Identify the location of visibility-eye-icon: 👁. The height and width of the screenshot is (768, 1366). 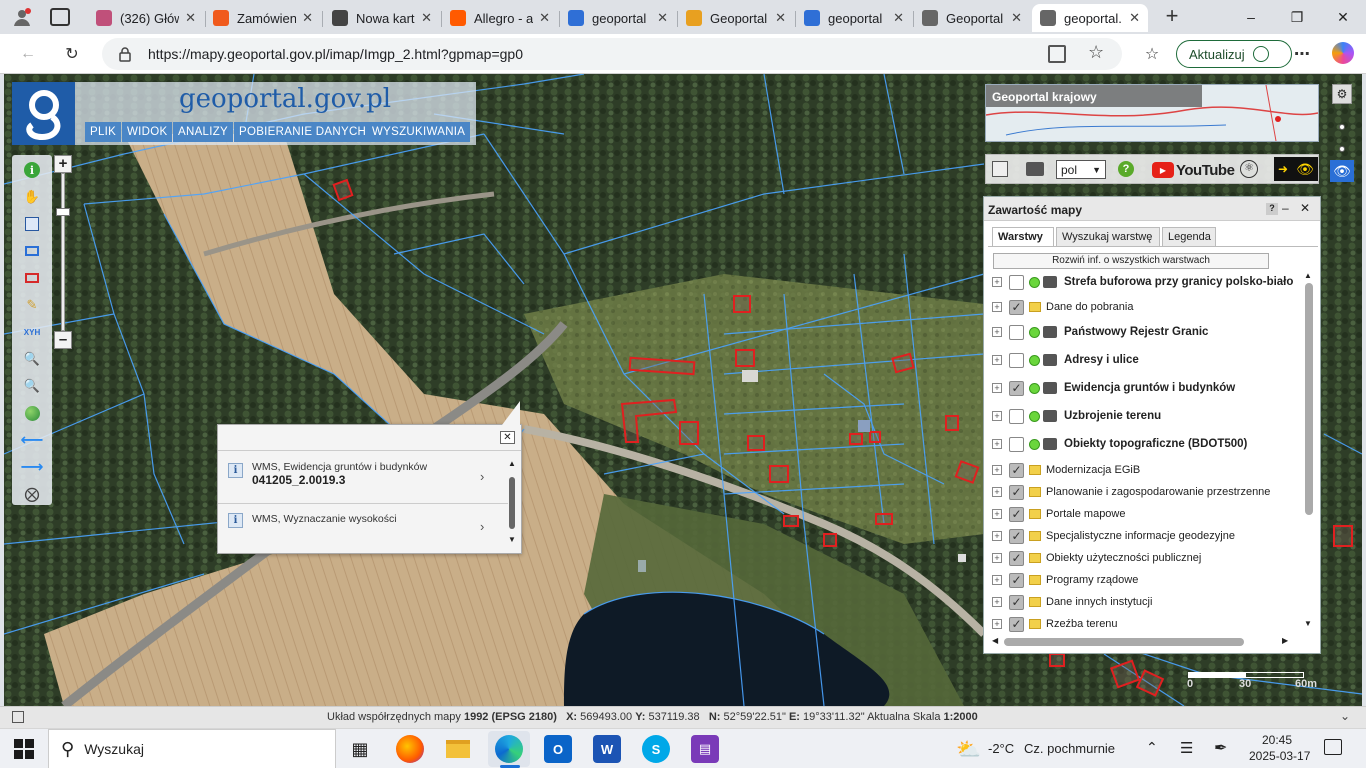
(1342, 171).